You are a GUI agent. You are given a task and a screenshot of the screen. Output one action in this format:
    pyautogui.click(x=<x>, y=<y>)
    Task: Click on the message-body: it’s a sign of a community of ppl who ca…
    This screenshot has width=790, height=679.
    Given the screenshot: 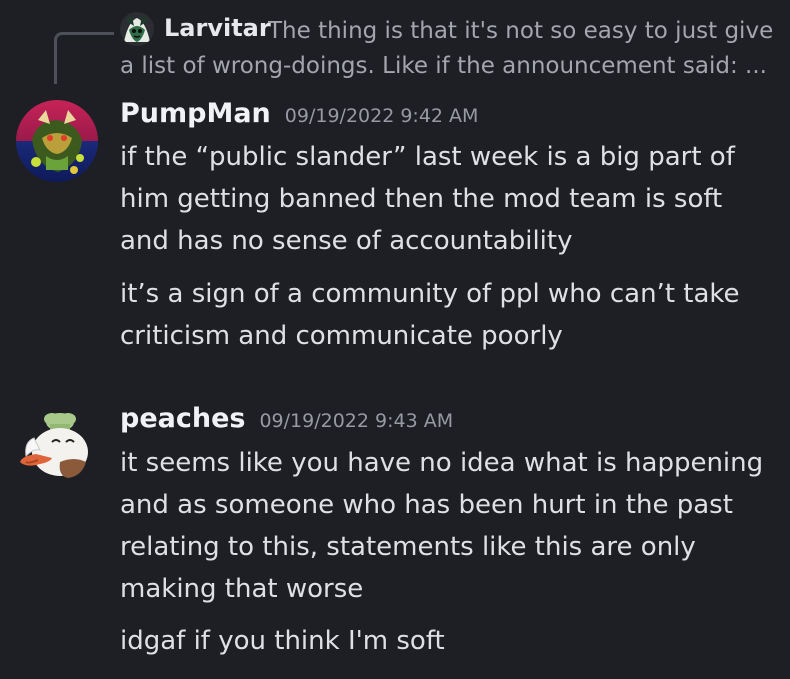 What is the action you would take?
    pyautogui.click(x=452, y=315)
    